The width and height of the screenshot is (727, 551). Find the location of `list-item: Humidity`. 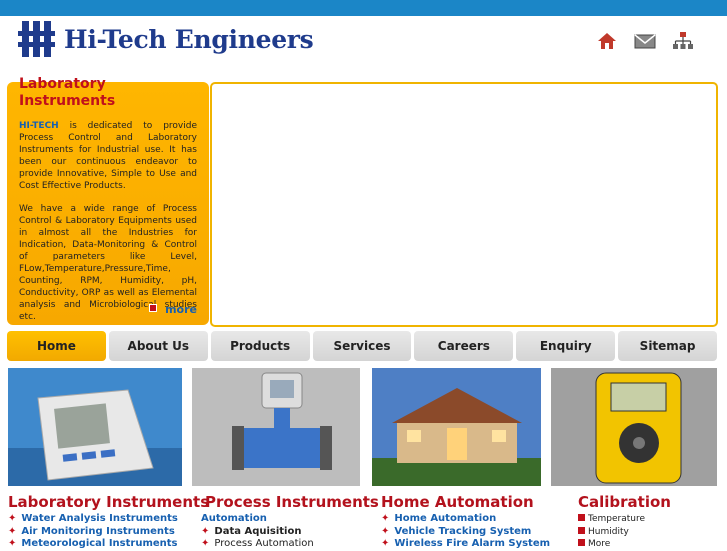

list-item: Humidity is located at coordinates (611, 532).